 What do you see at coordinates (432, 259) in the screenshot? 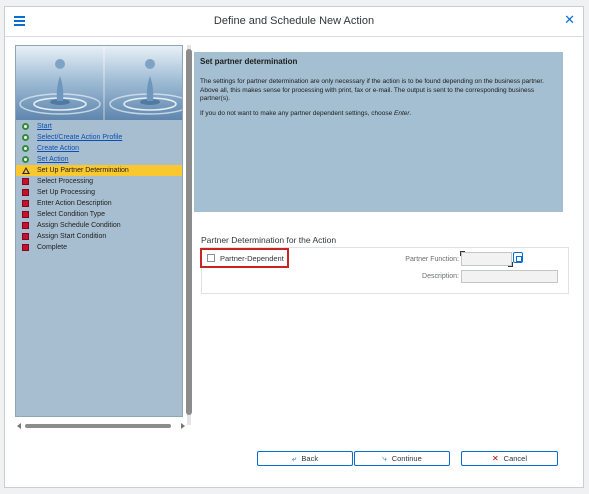
I see `partner-function-label: Partner Function:` at bounding box center [432, 259].